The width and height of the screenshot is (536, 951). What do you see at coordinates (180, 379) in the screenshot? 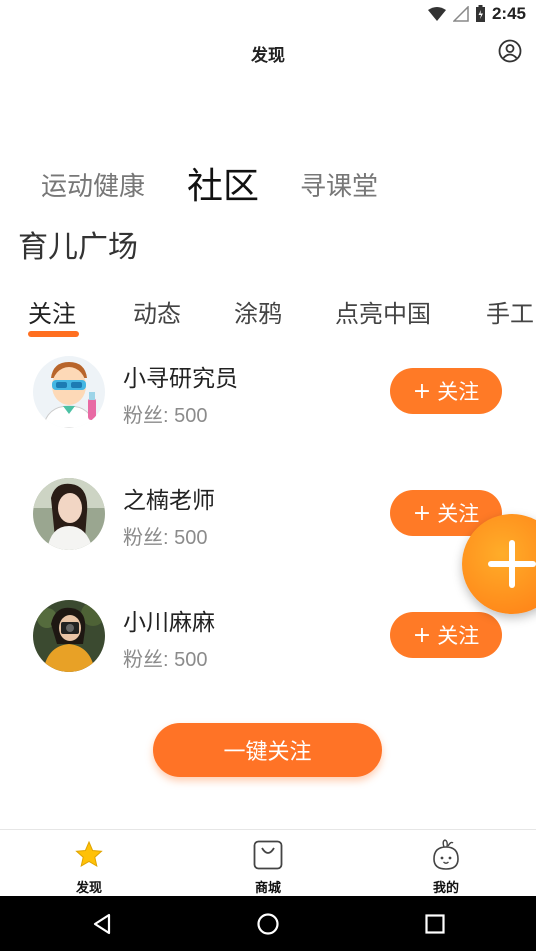
I see `user-name: 小寻研究员` at bounding box center [180, 379].